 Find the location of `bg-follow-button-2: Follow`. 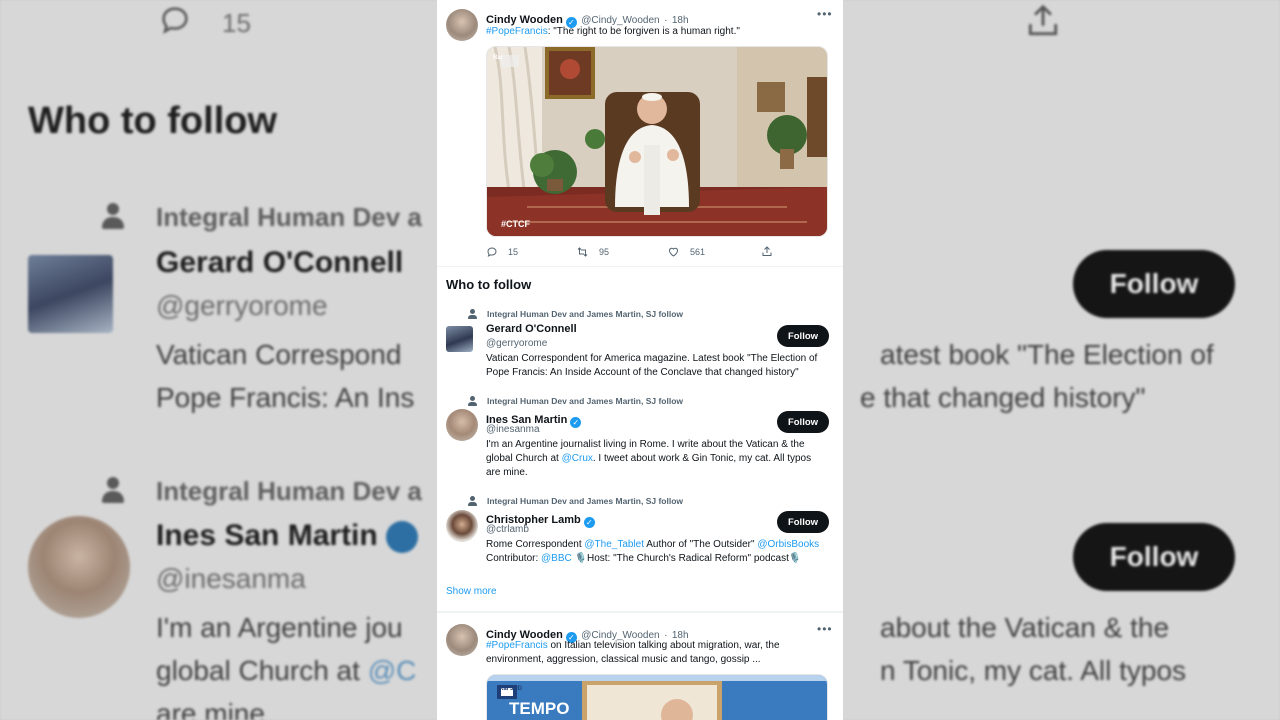

bg-follow-button-2: Follow is located at coordinates (1154, 557).